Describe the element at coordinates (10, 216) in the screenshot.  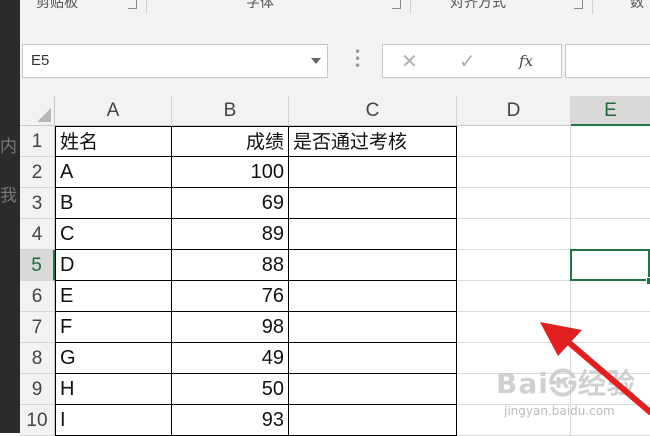
I see `background-window-strip: 内 我` at that location.